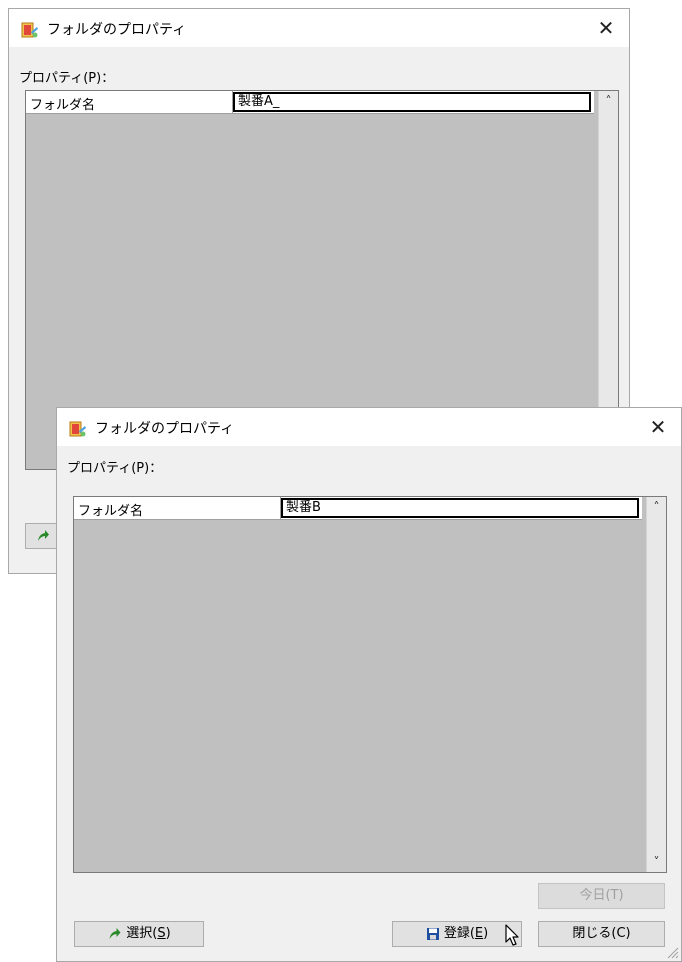  What do you see at coordinates (656, 684) in the screenshot?
I see `vertical-scrollbar: ˄ ˅` at bounding box center [656, 684].